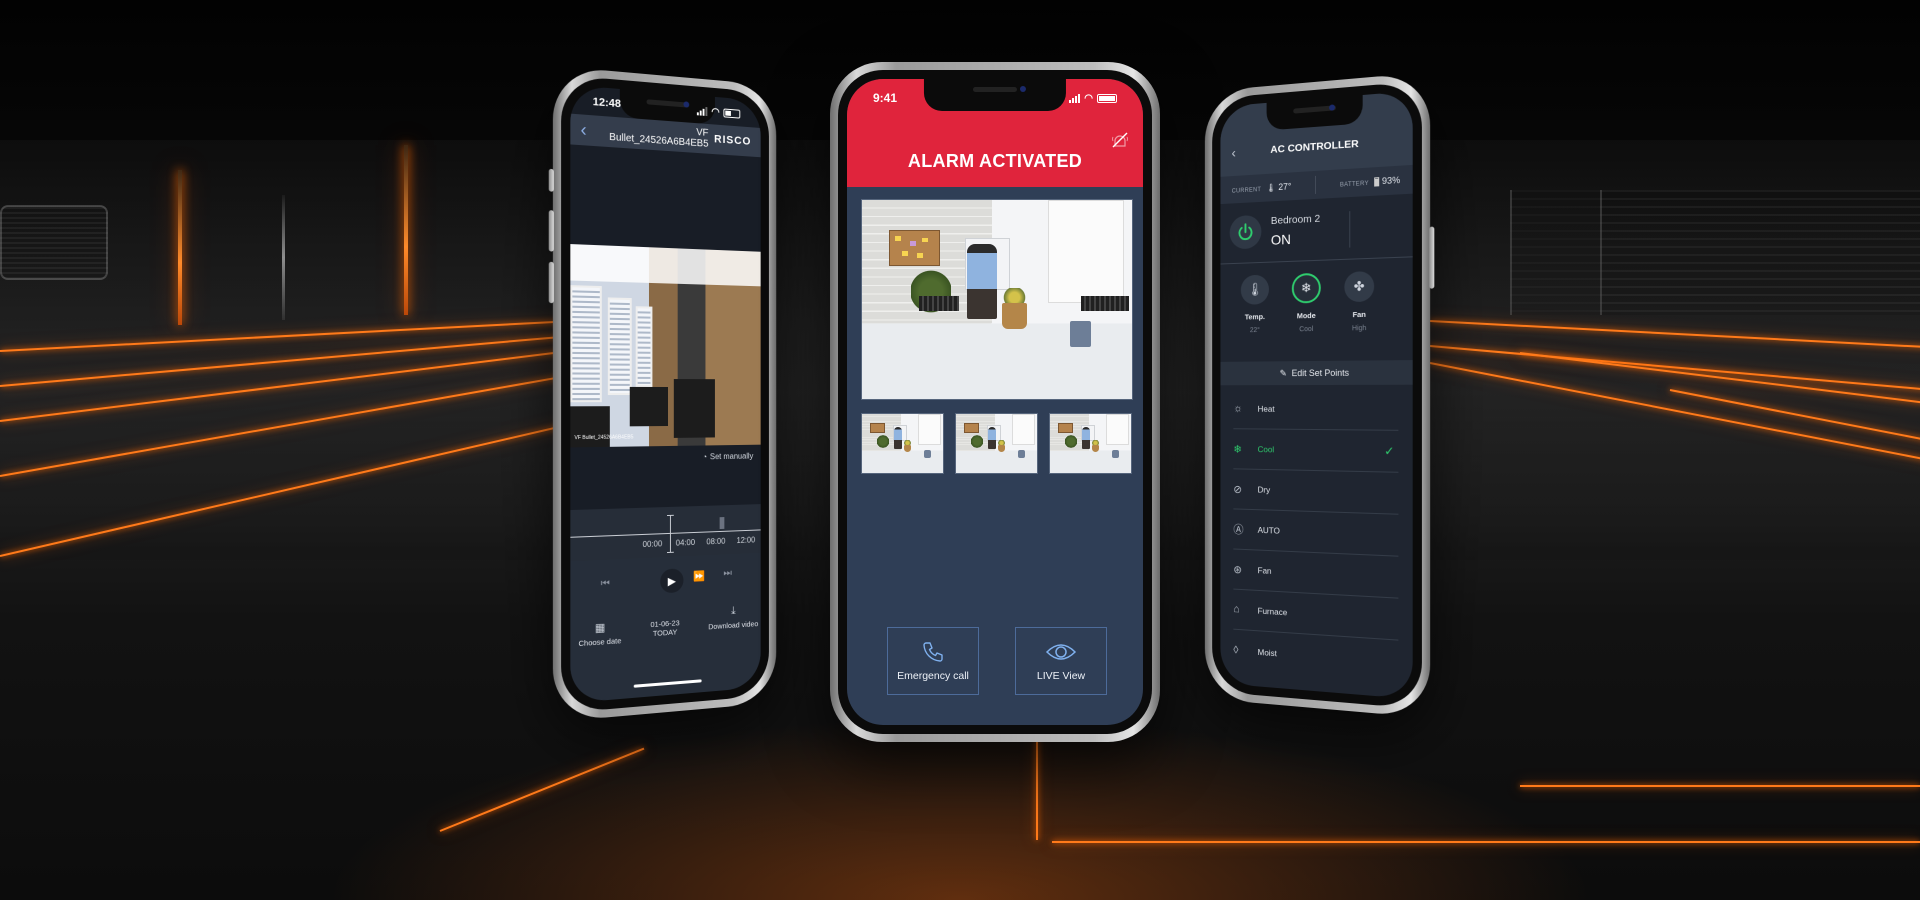 The width and height of the screenshot is (1920, 900). Describe the element at coordinates (727, 573) in the screenshot. I see `skip-forward-icon: ⏭` at that location.